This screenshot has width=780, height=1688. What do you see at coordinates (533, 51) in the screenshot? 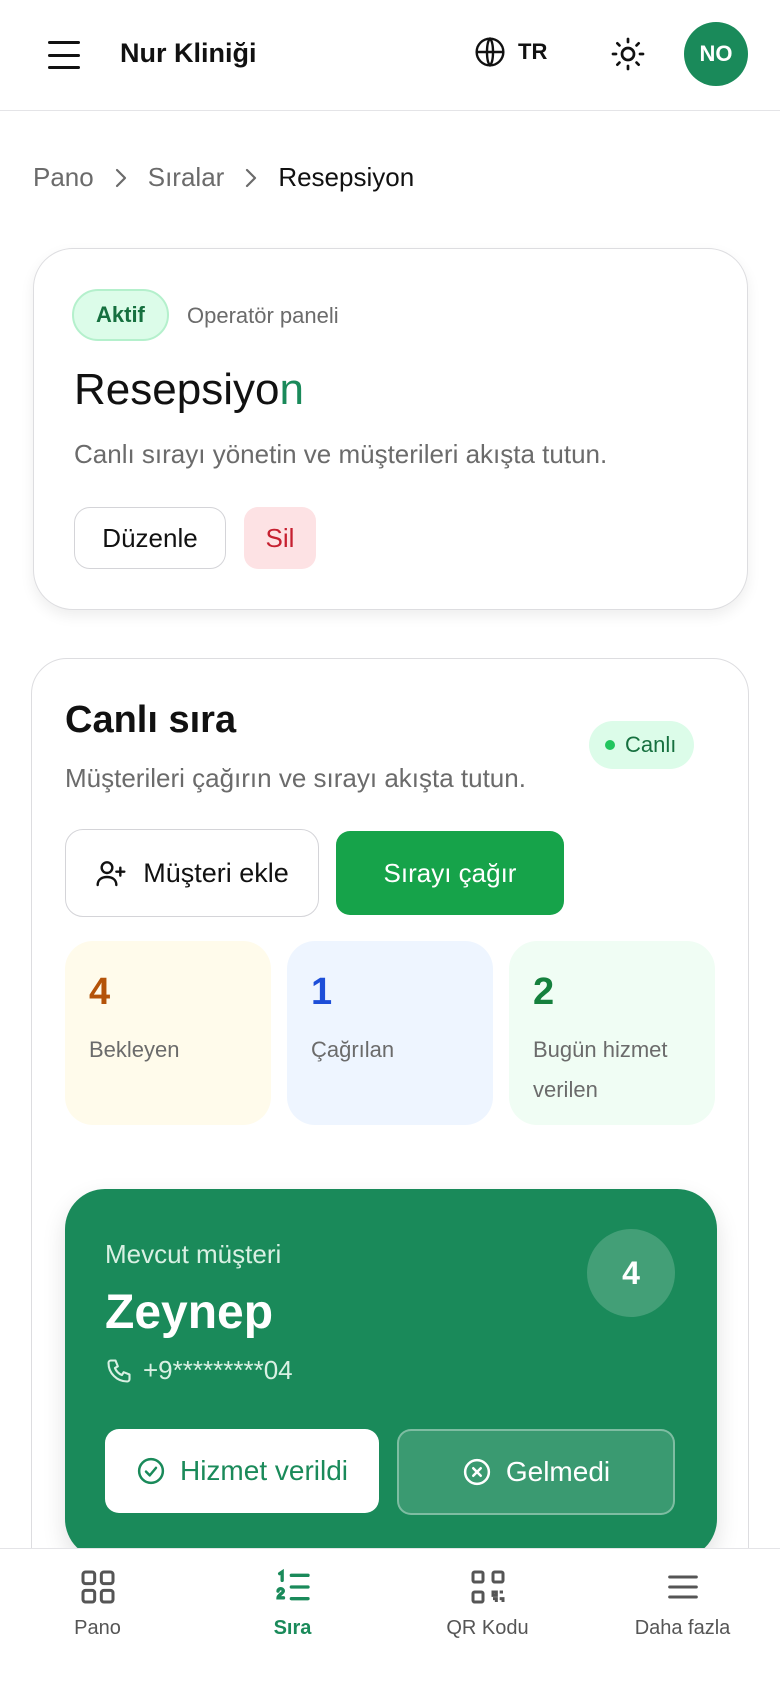
I see `language-code: TR` at bounding box center [533, 51].